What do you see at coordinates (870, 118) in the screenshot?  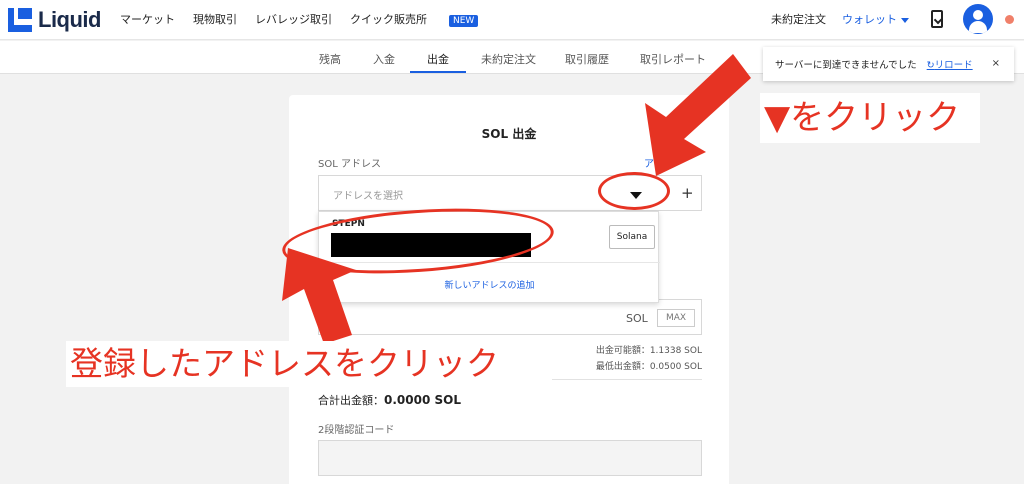 I see `annotation-click-caret: ▼をクリック` at bounding box center [870, 118].